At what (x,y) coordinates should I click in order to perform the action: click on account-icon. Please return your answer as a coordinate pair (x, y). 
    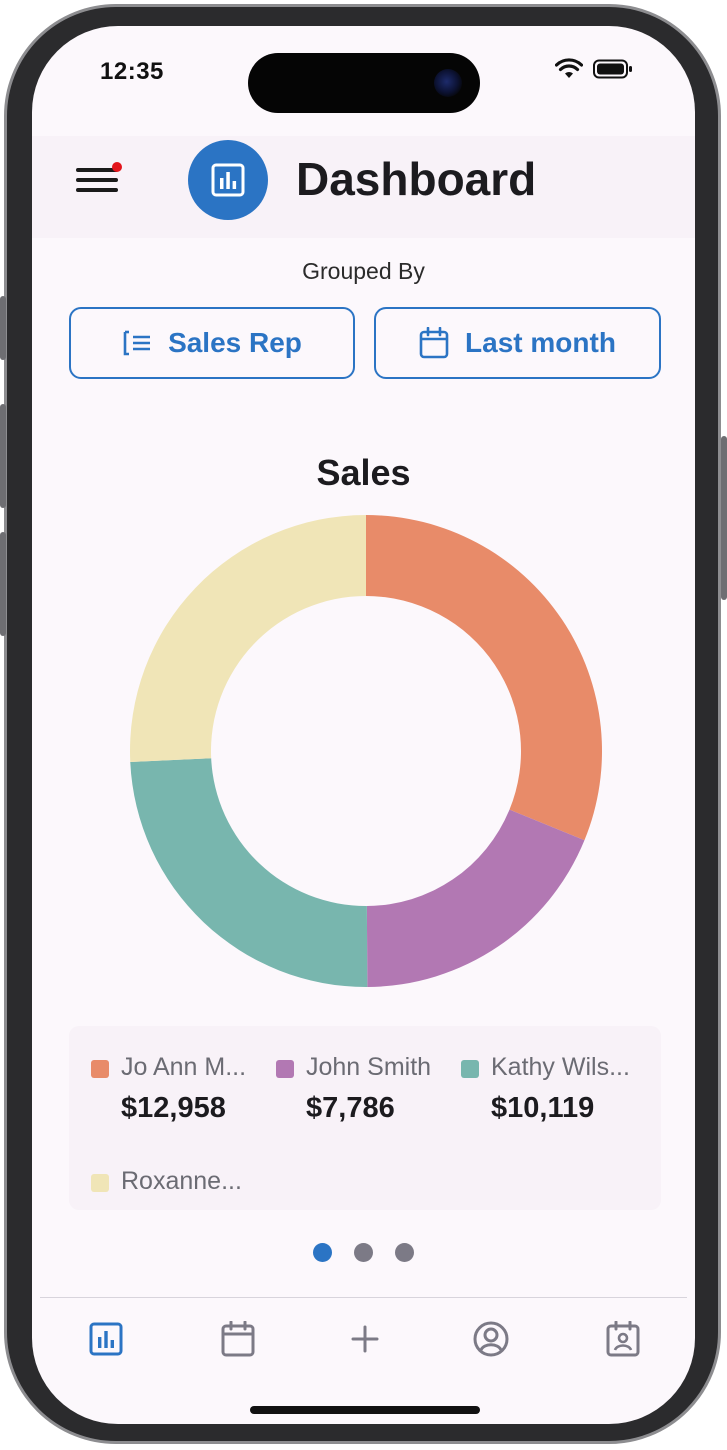
    Looking at the image, I should click on (491, 1339).